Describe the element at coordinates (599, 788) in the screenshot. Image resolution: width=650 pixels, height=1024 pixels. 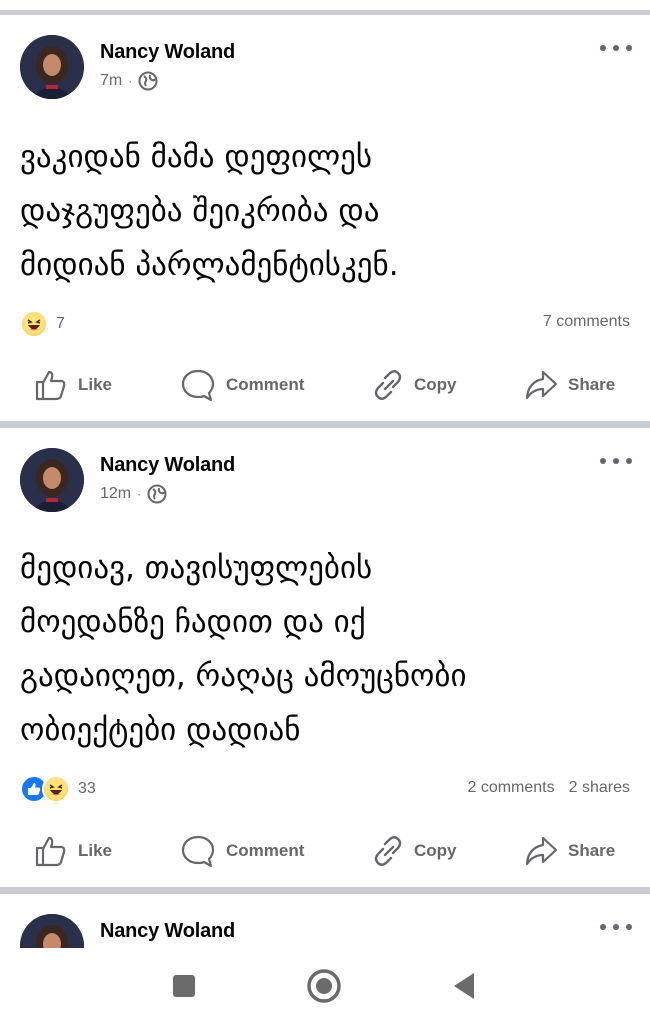
I see `shares-count: 2 shares` at that location.